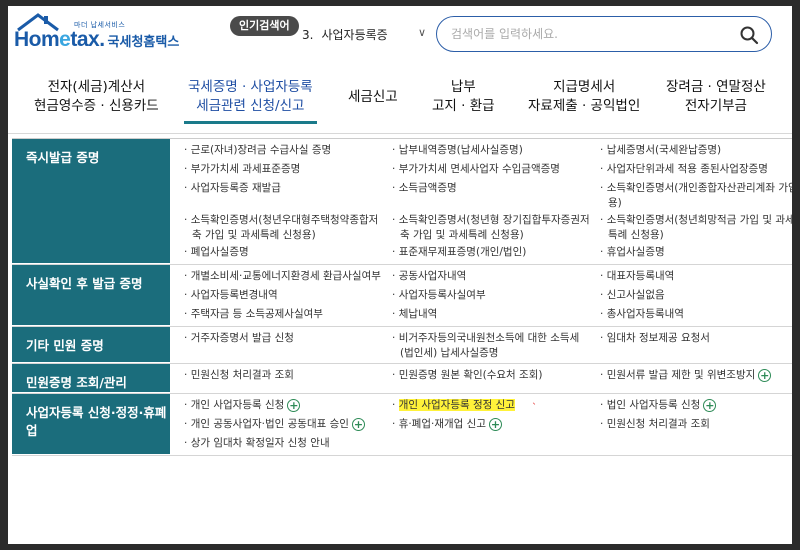  Describe the element at coordinates (288, 228) in the screenshot. I see `menu-link: 소득확인증명서(청년우대형주택청약종합저축 가입 및 과세특례 신청용)` at that location.